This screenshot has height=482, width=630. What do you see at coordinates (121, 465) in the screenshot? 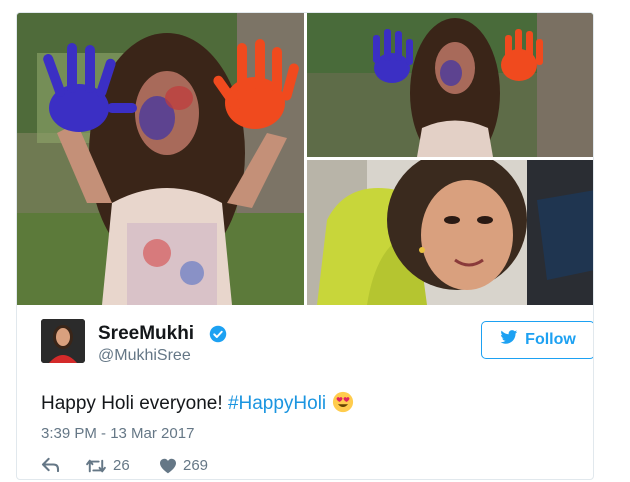
I see `retweet-count: 26` at bounding box center [121, 465].